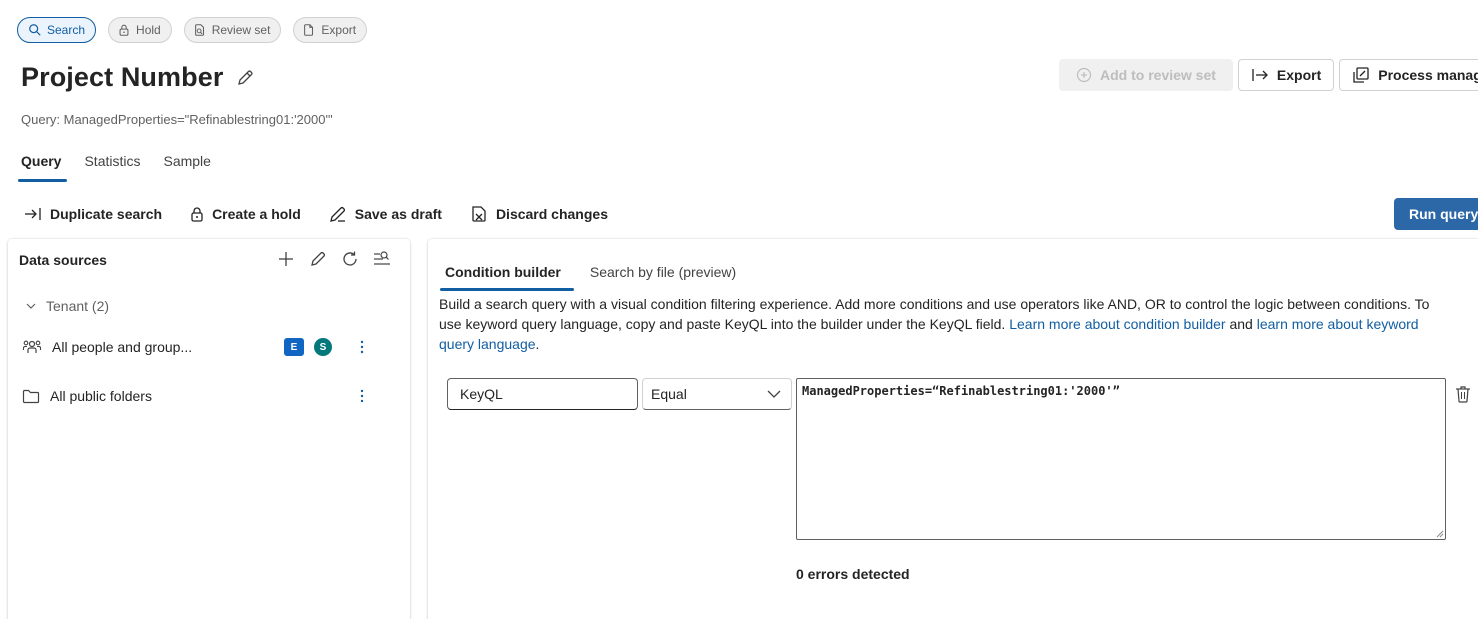 This screenshot has height=619, width=1478. What do you see at coordinates (1084, 75) in the screenshot?
I see `add-circle-icon` at bounding box center [1084, 75].